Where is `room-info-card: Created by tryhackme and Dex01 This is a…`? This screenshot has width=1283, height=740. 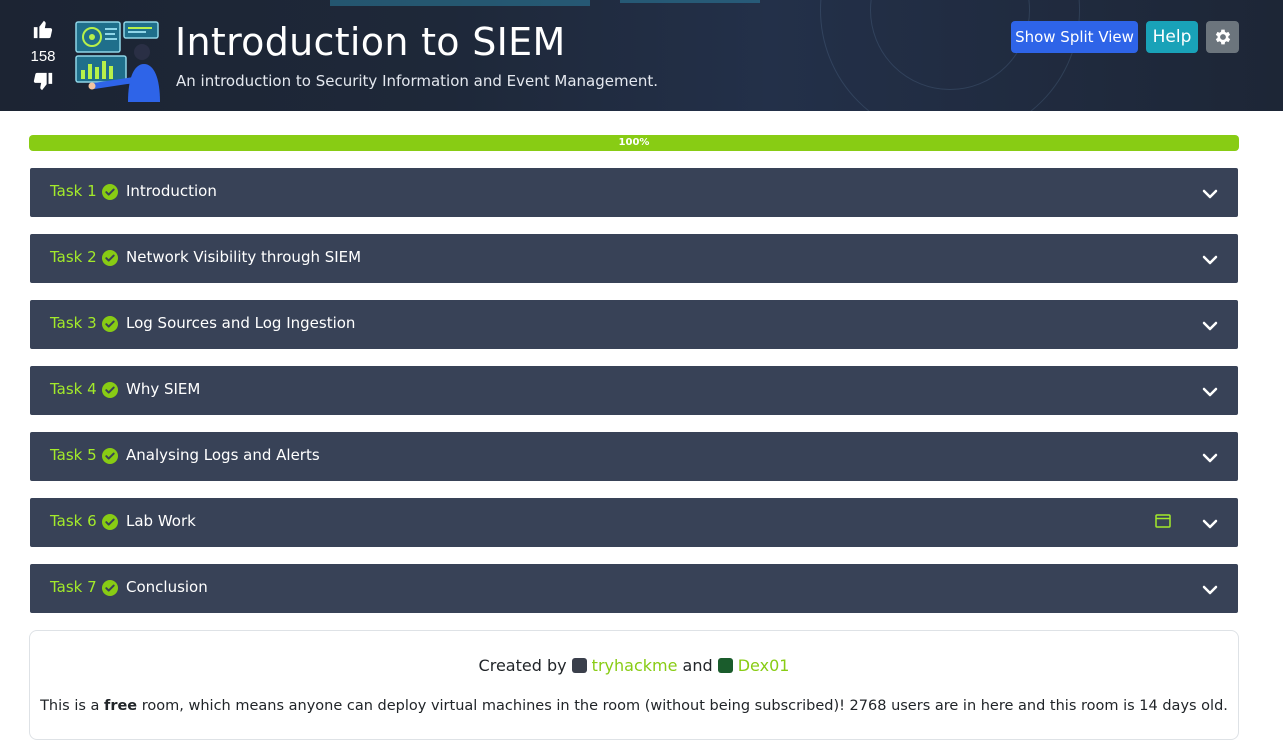
room-info-card: Created by tryhackme and Dex01 This is a… is located at coordinates (634, 685).